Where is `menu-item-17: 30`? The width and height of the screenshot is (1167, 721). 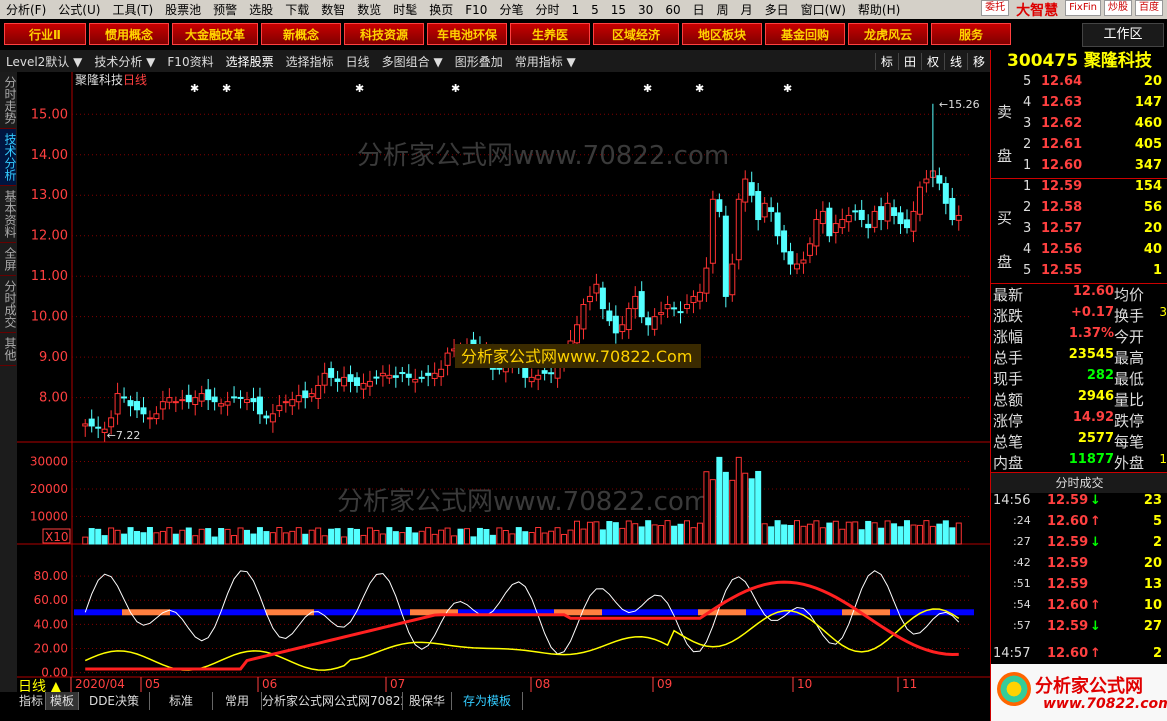 menu-item-17: 30 is located at coordinates (645, 10).